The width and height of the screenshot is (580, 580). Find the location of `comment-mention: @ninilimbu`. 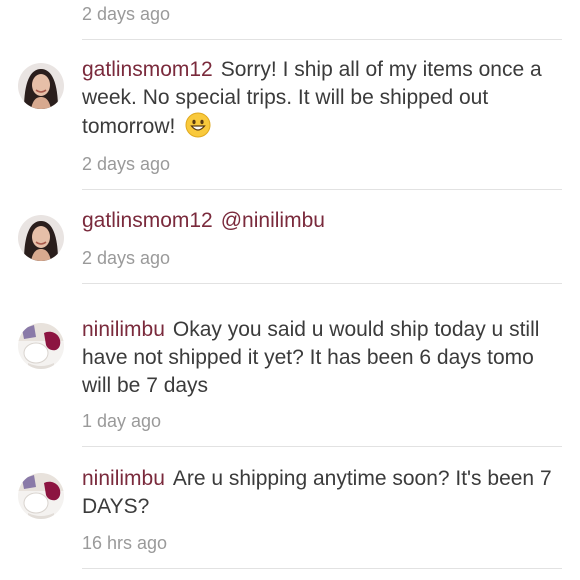

comment-mention: @ninilimbu is located at coordinates (273, 220).